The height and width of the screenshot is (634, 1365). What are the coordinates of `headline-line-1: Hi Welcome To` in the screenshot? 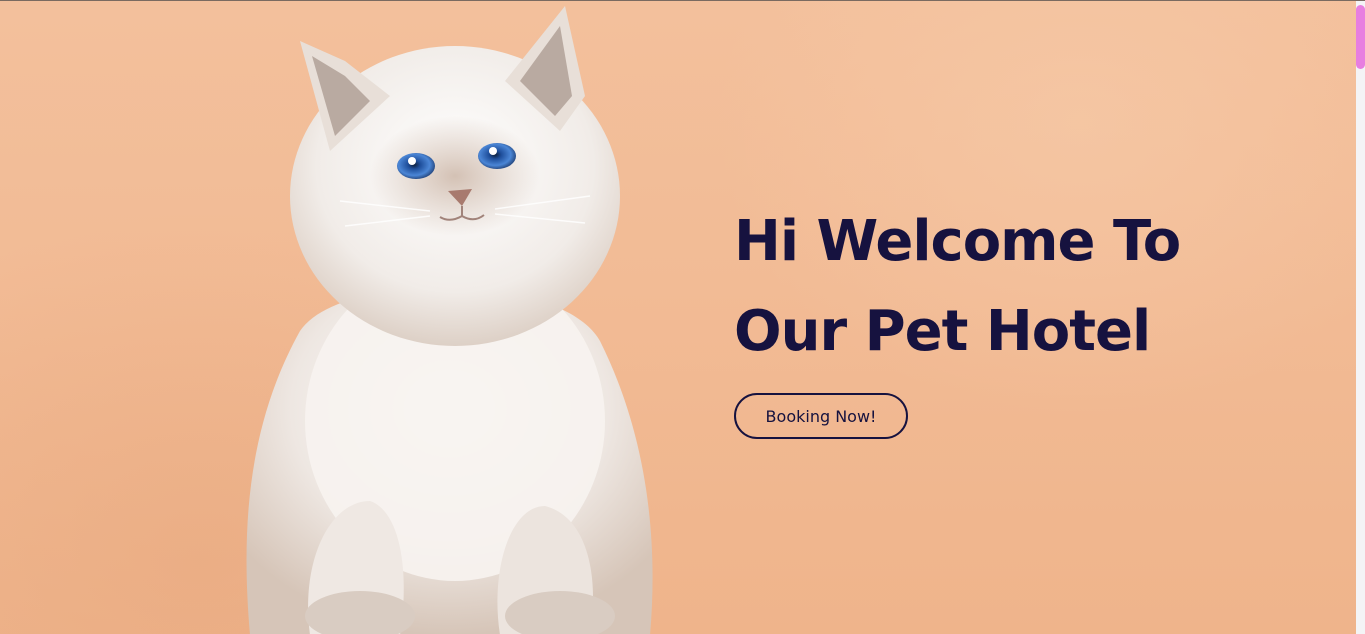 It's located at (957, 241).